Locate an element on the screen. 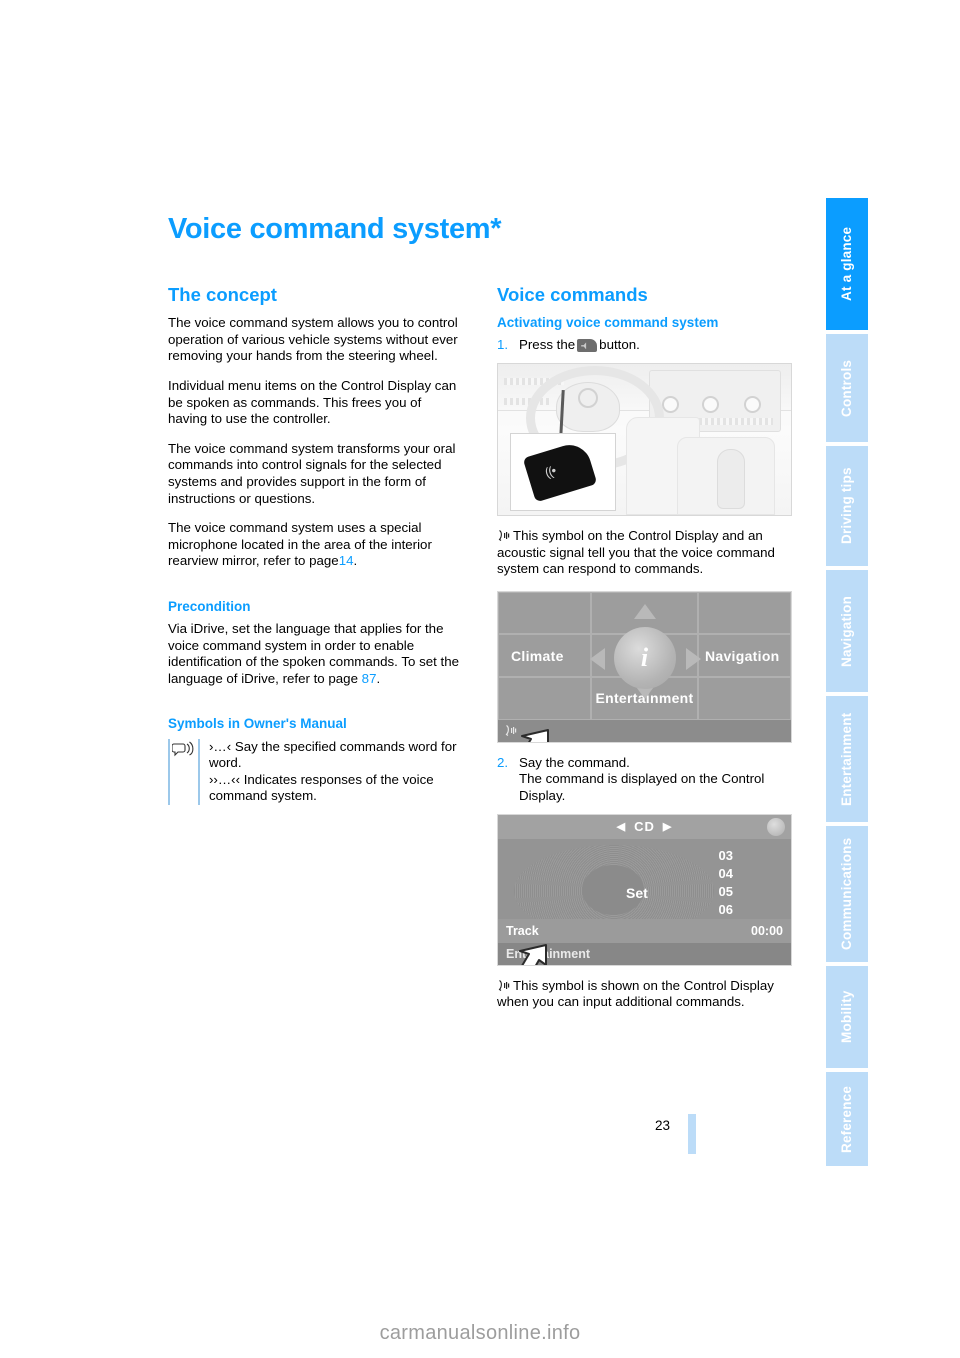 The width and height of the screenshot is (960, 1358). page-reference-14: 14 is located at coordinates (346, 560).